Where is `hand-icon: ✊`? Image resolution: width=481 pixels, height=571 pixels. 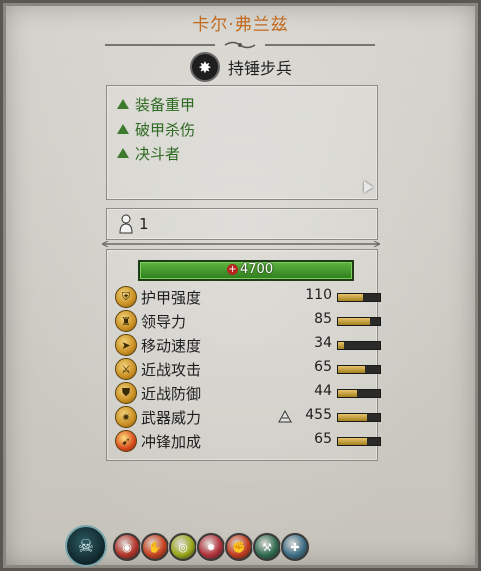
hand-icon: ✊ is located at coordinates (239, 547).